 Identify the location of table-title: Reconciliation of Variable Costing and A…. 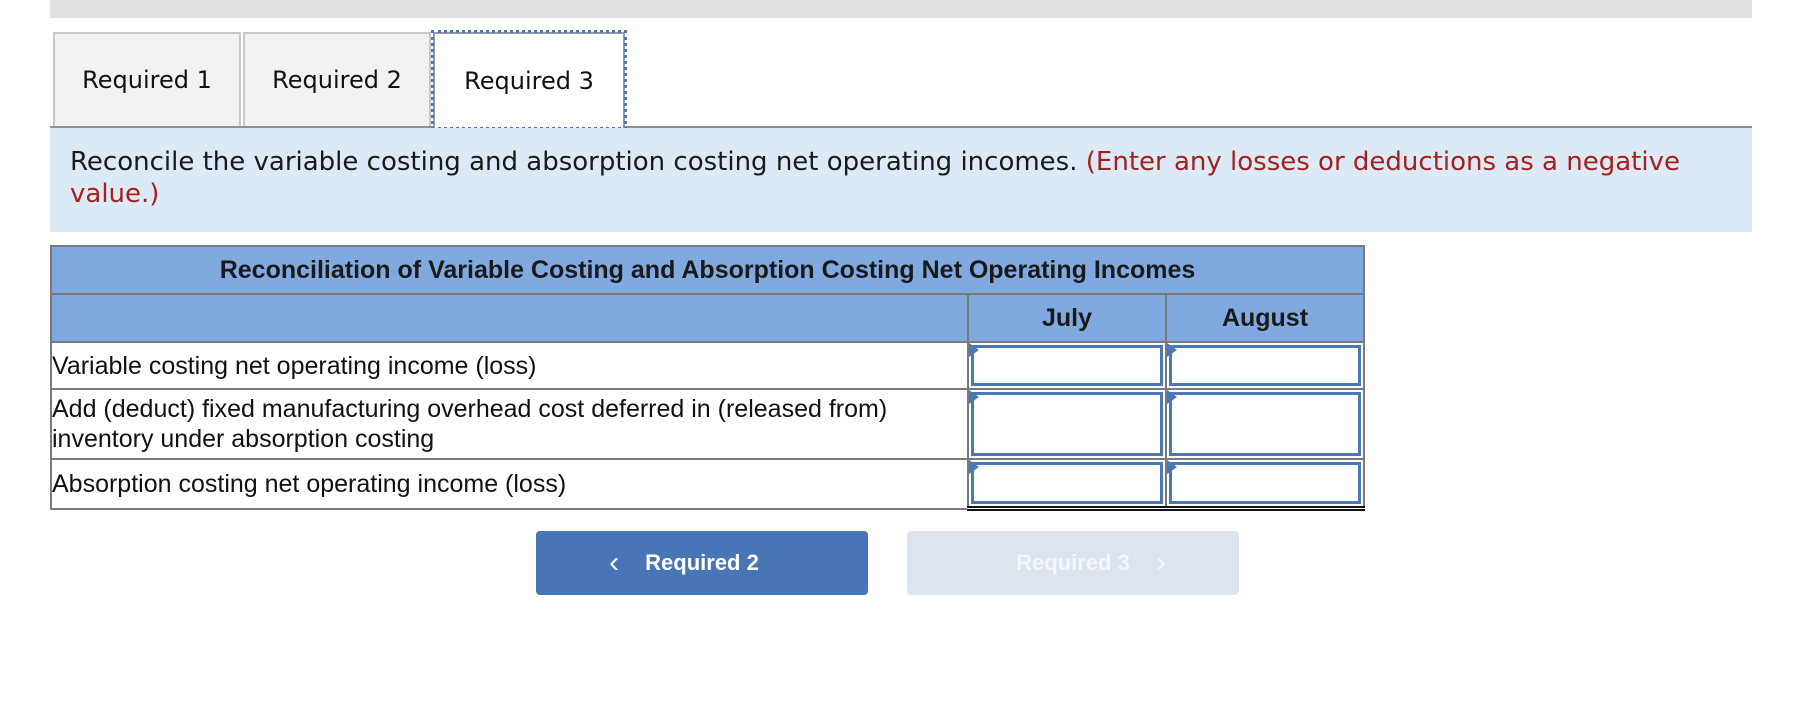
(707, 270).